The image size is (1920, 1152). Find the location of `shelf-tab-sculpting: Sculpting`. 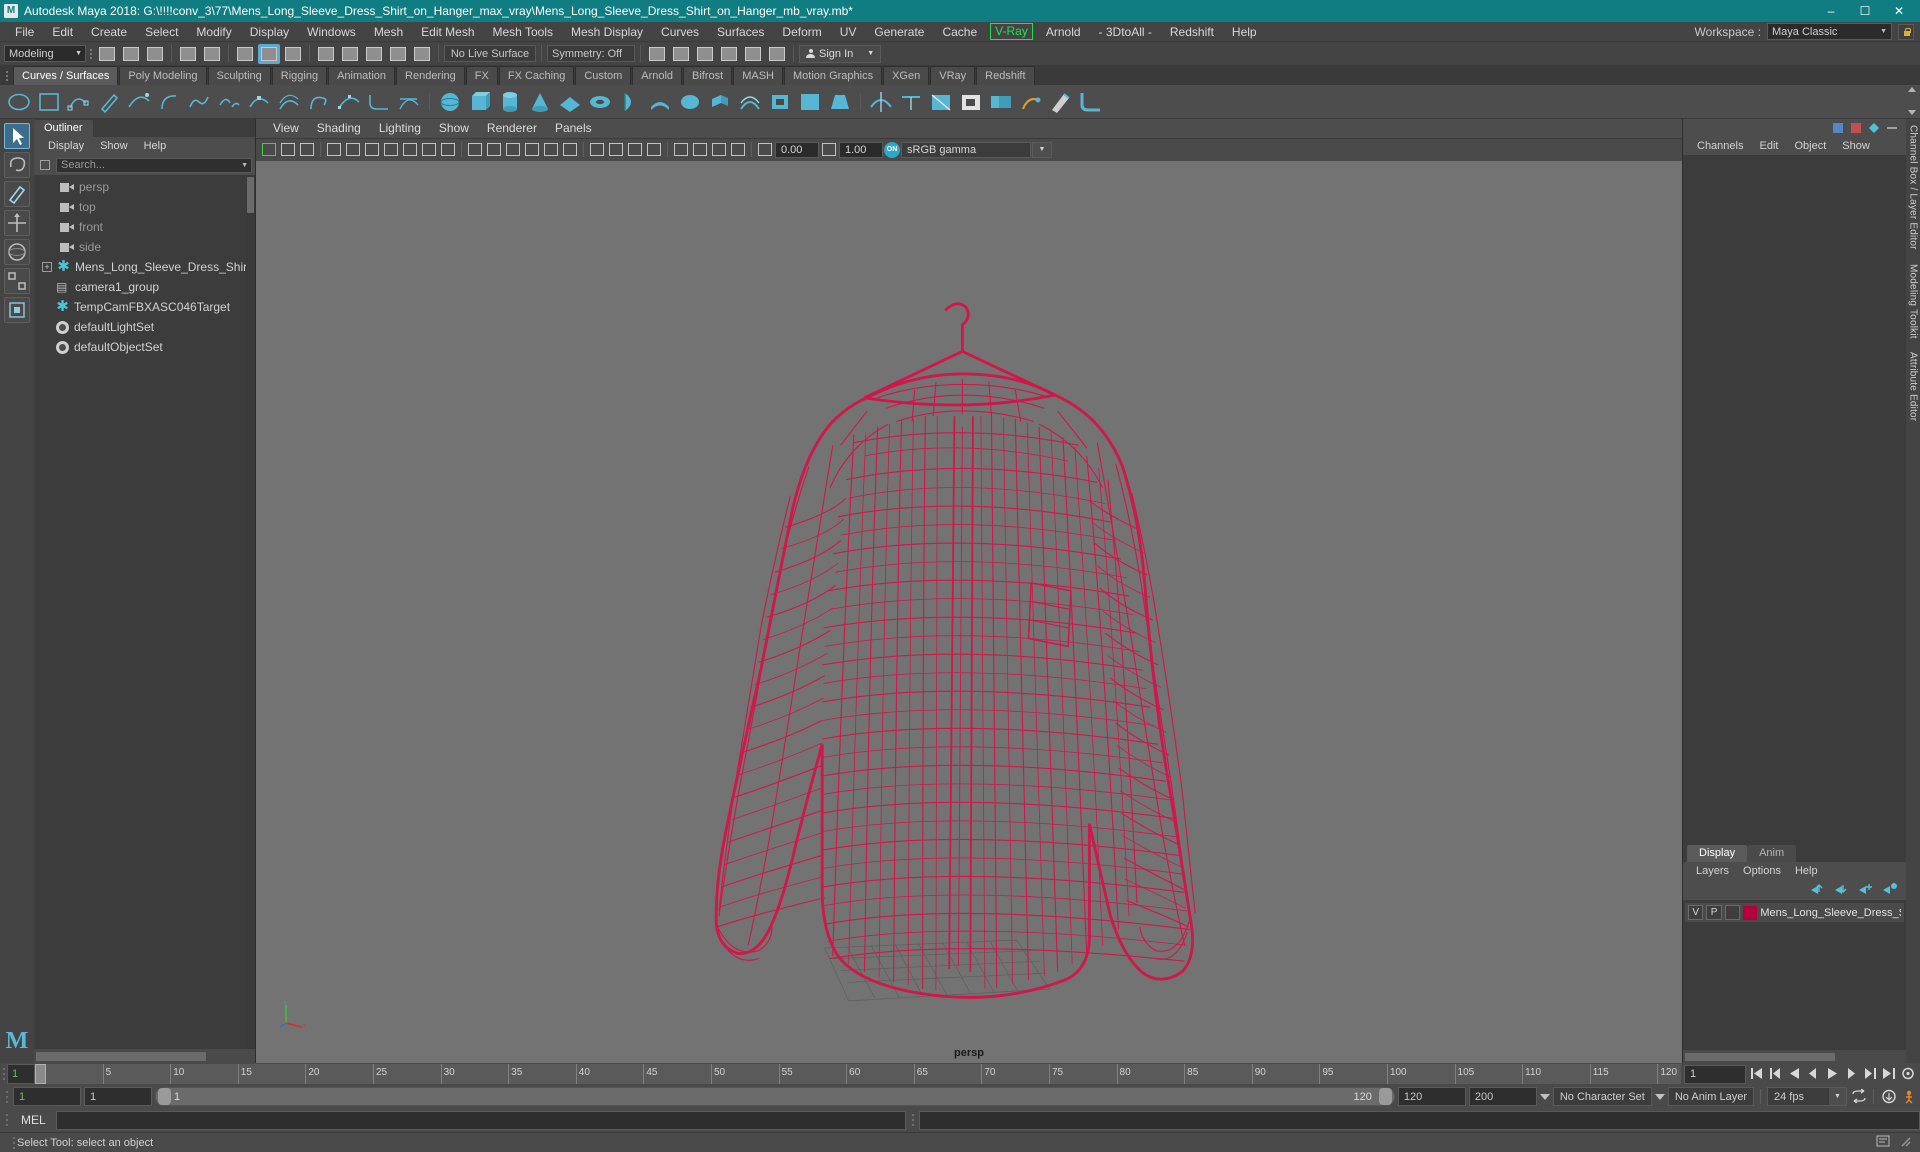

shelf-tab-sculpting: Sculpting is located at coordinates (239, 75).